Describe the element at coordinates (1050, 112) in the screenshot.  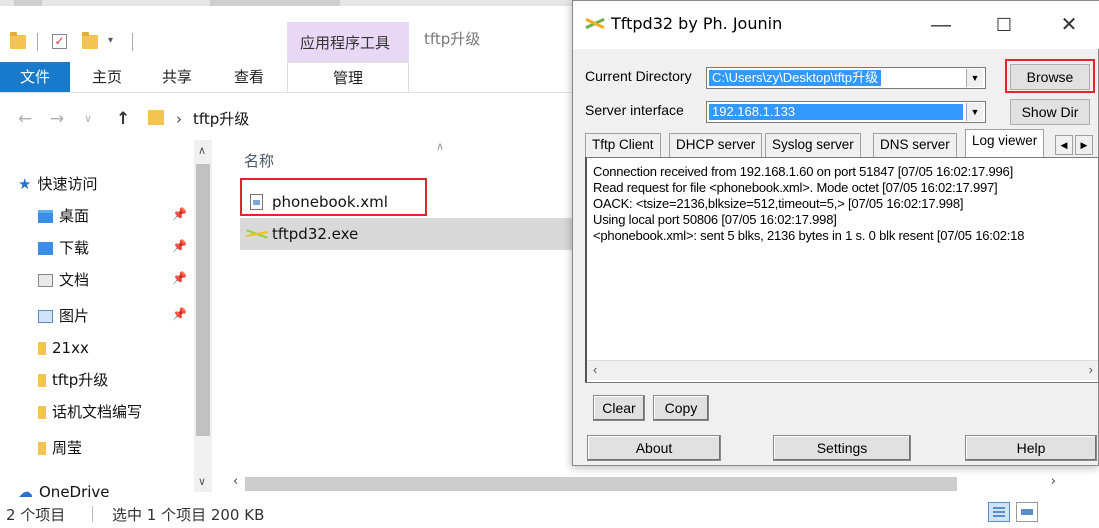
I see `show-dir-button: Show Dir` at that location.